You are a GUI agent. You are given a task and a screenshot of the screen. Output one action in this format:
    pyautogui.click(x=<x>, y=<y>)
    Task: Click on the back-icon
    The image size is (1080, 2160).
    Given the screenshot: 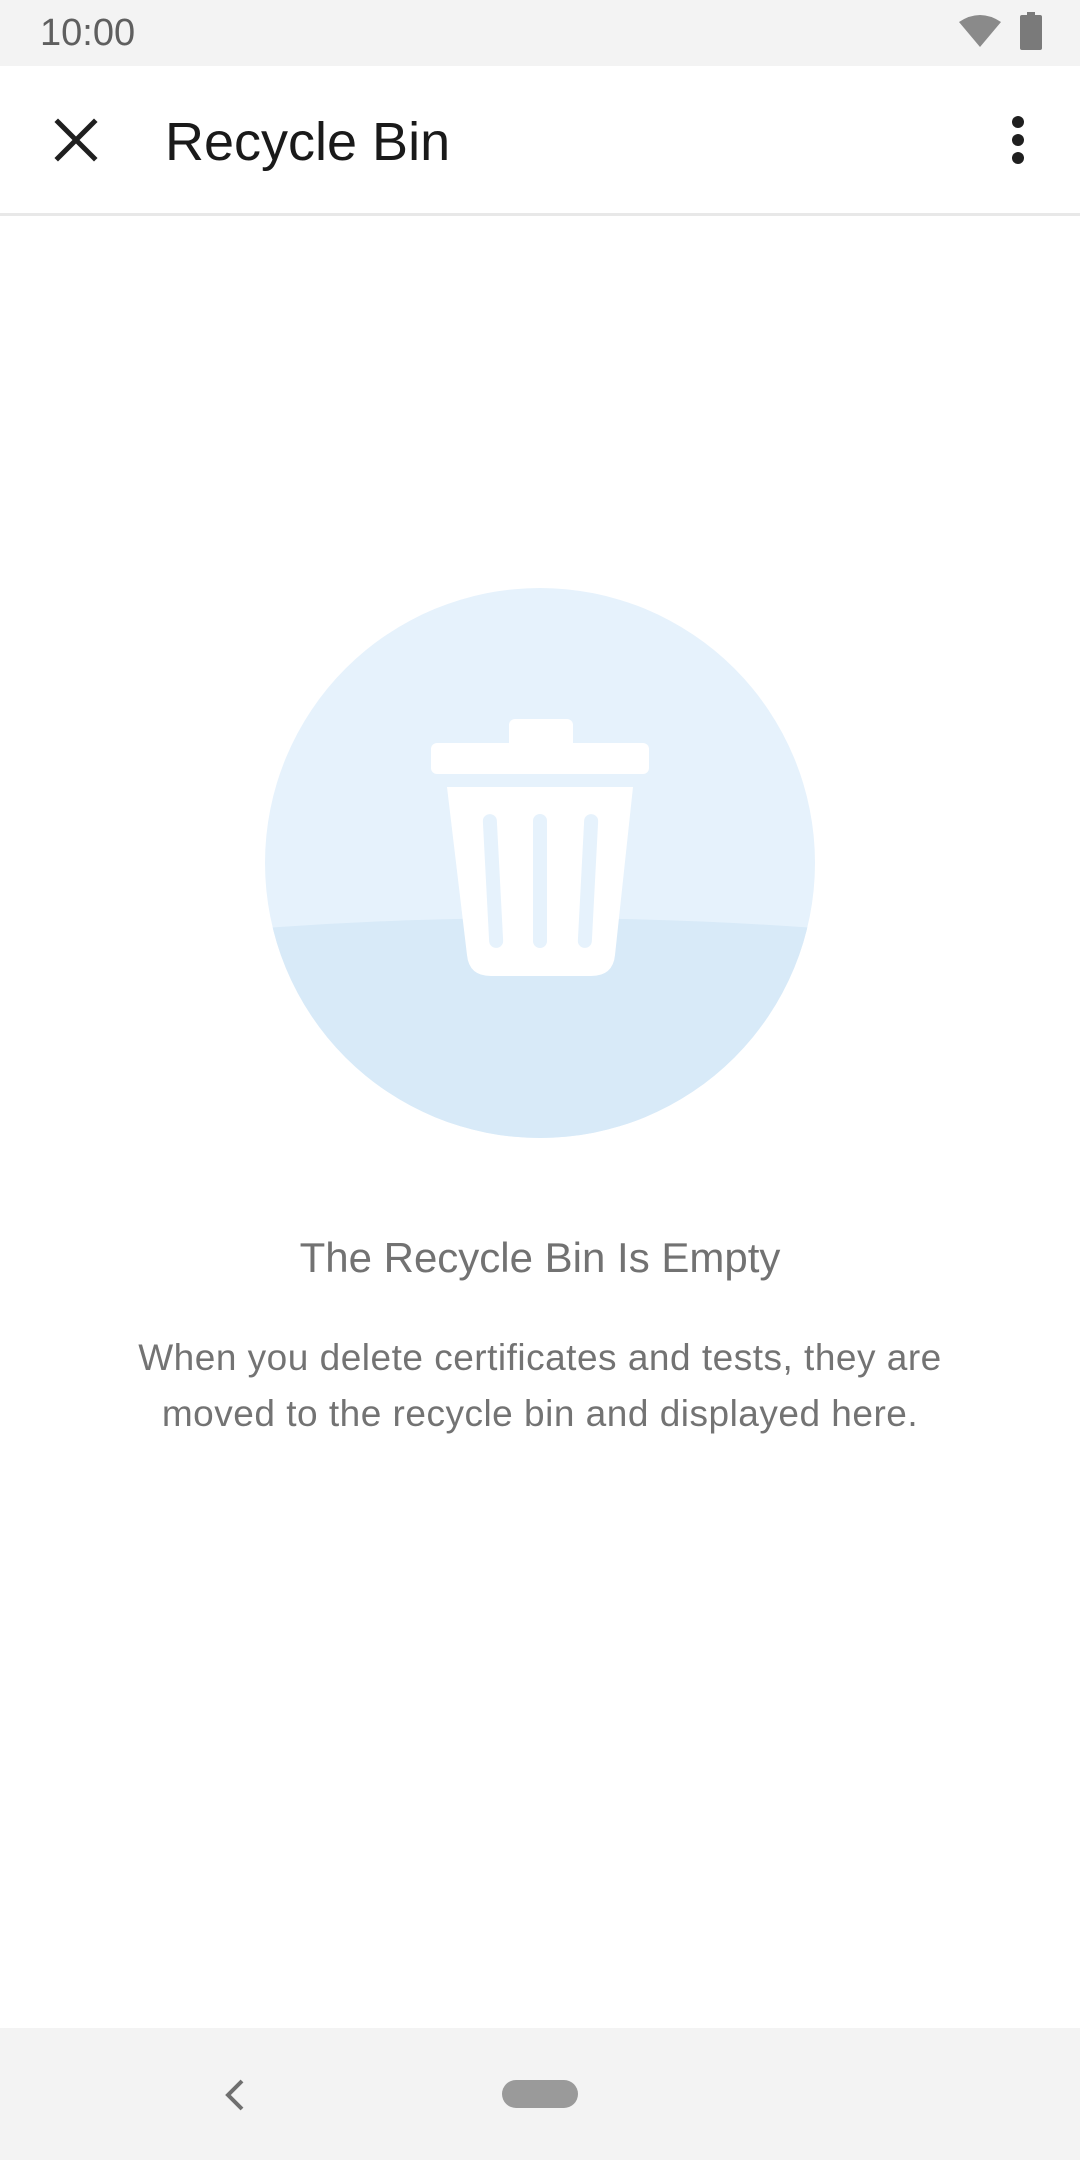 What is the action you would take?
    pyautogui.click(x=235, y=2097)
    